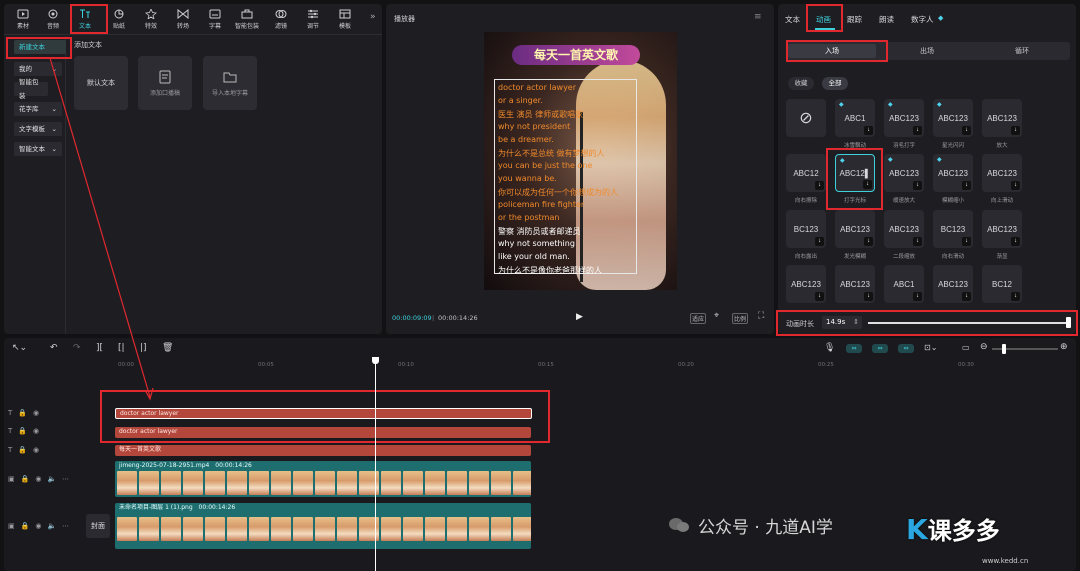 This screenshot has width=1080, height=571. I want to click on tool-media: 素材, so click(23, 19).